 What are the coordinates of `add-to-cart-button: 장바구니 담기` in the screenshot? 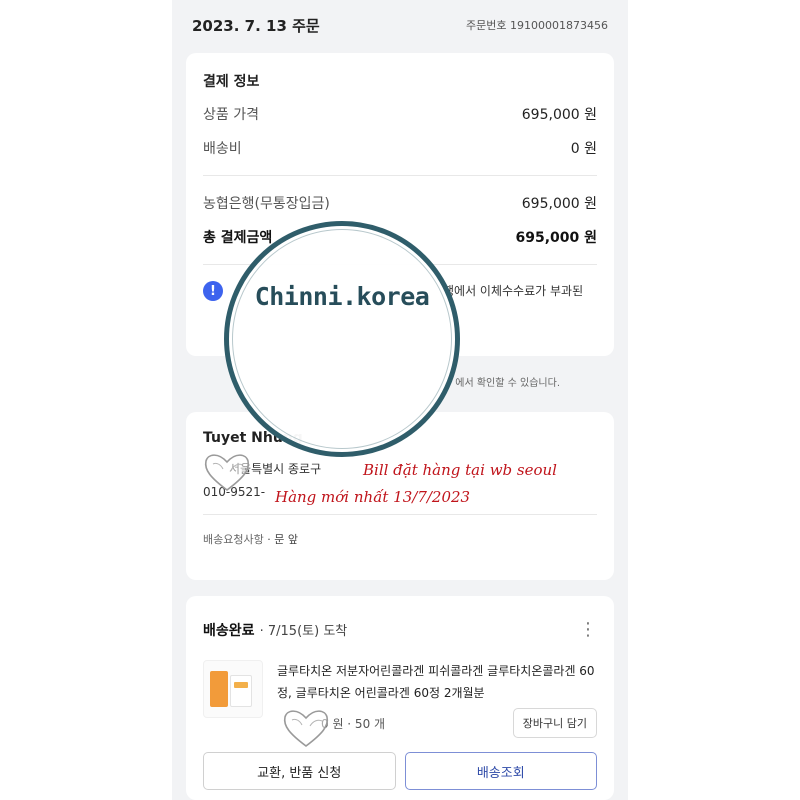 It's located at (554, 723).